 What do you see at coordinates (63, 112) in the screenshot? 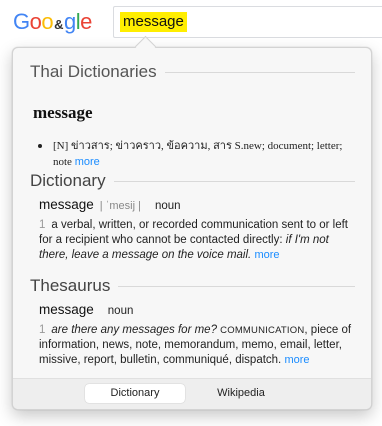
I see `thai-entry-word: message` at bounding box center [63, 112].